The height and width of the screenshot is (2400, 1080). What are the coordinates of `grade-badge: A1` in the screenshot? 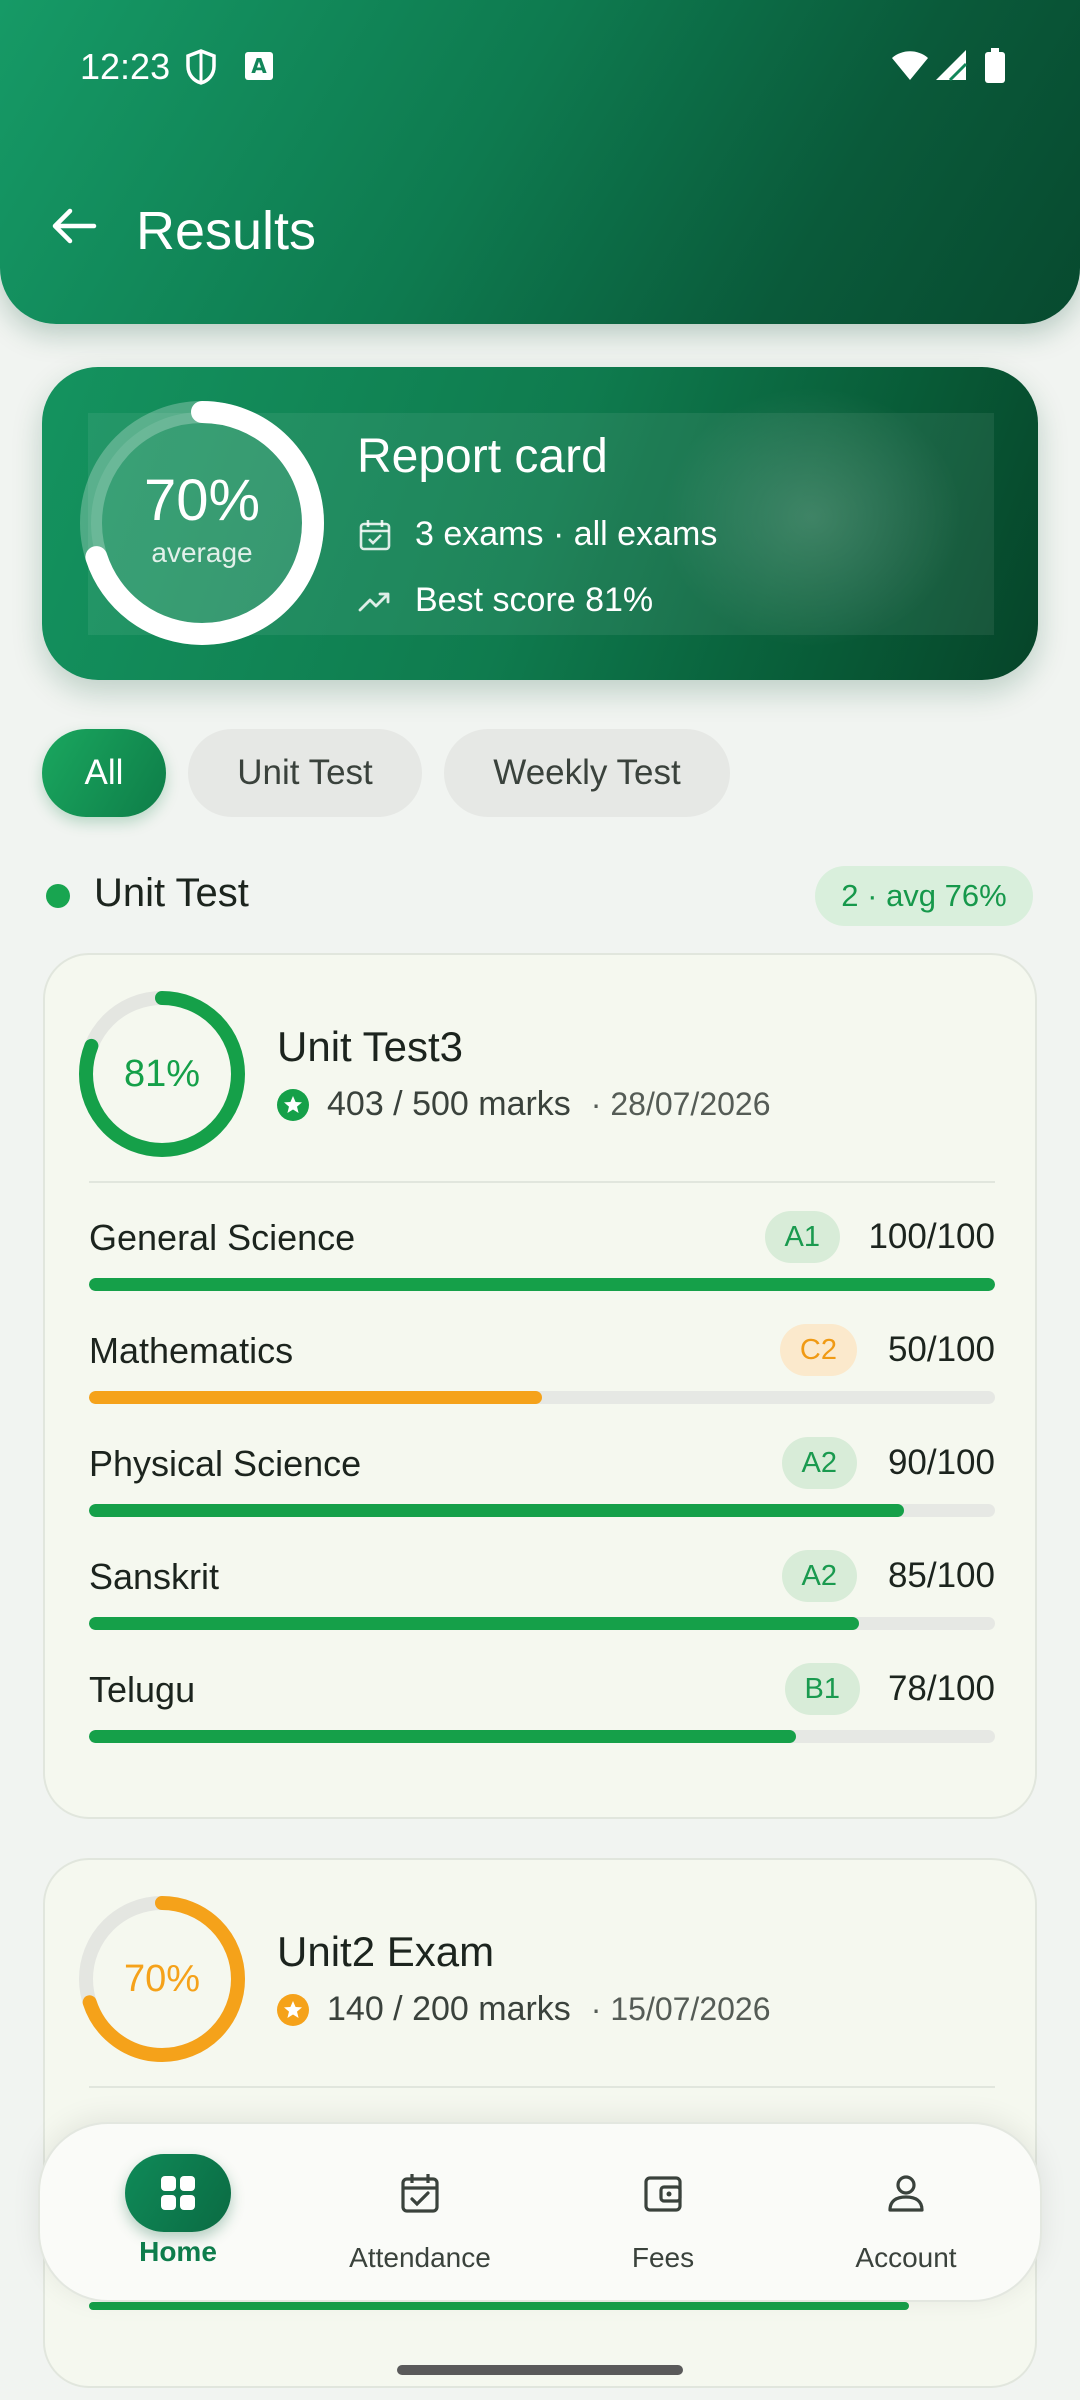 It's located at (802, 1237).